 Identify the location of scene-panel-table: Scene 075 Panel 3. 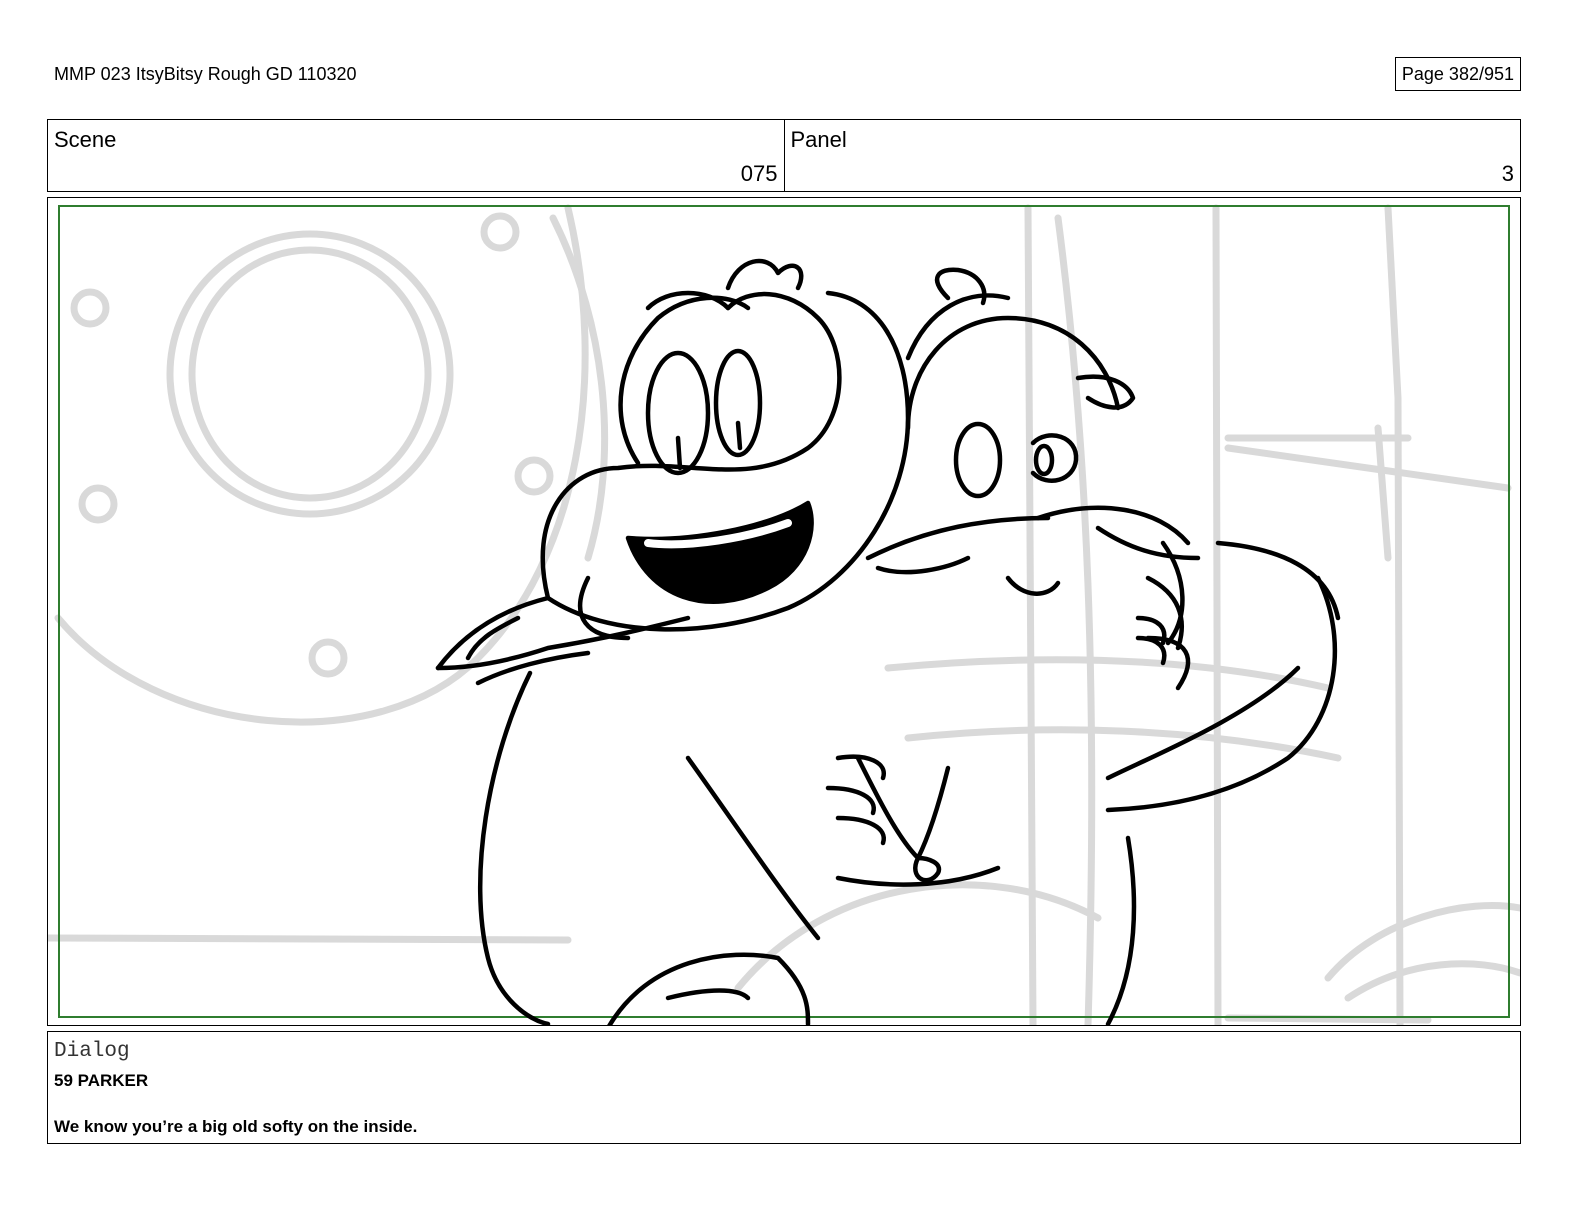
(784, 155).